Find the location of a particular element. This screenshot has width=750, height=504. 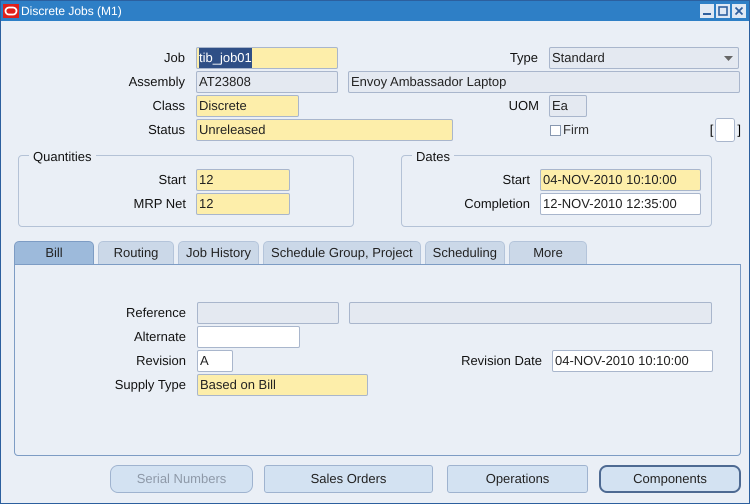

bracket: [ is located at coordinates (712, 130).